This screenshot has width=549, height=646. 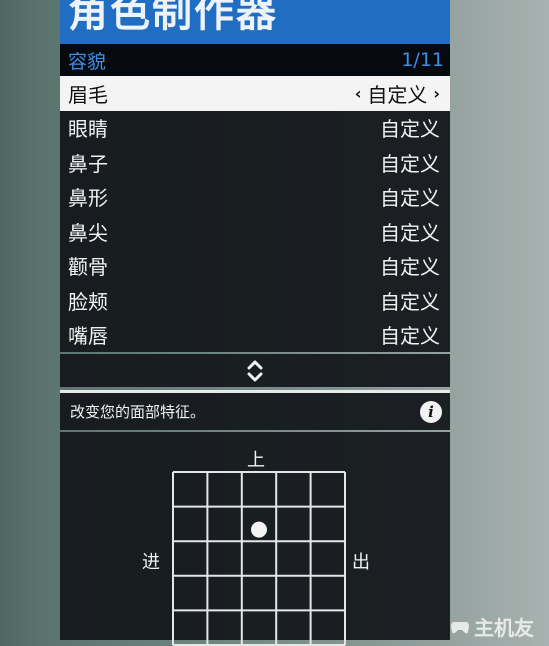 What do you see at coordinates (255, 162) in the screenshot?
I see `menu-item-nose: 鼻子 自定义` at bounding box center [255, 162].